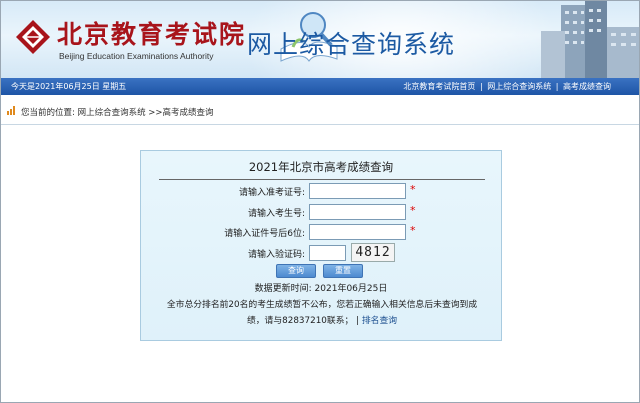 This screenshot has height=403, width=640. Describe the element at coordinates (590, 39) in the screenshot. I see `buildings-icon` at that location.